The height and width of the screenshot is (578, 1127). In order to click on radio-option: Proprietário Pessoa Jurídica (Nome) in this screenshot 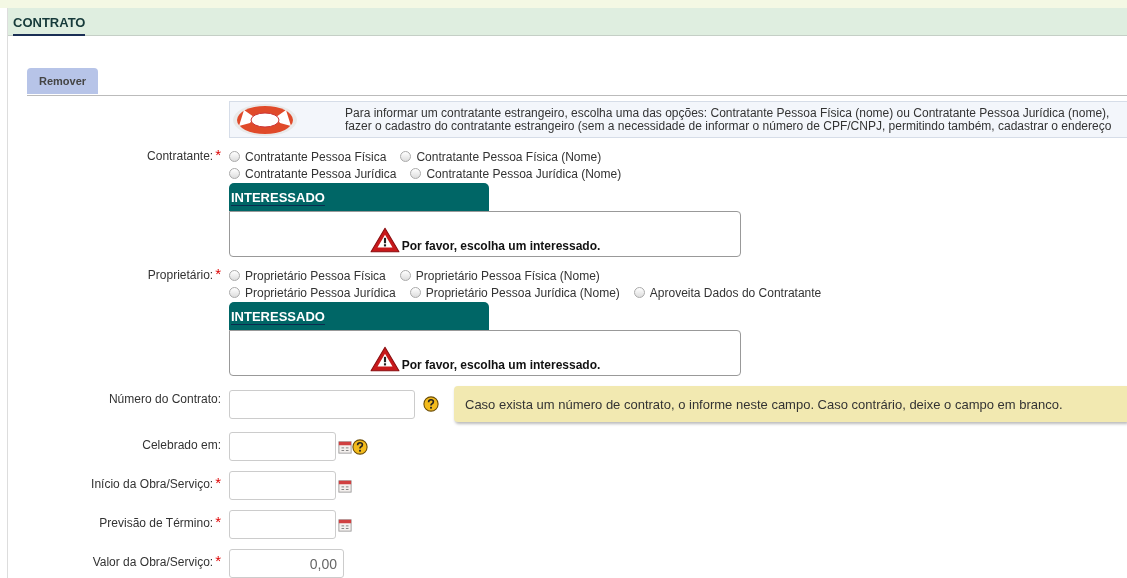, I will do `click(514, 292)`.